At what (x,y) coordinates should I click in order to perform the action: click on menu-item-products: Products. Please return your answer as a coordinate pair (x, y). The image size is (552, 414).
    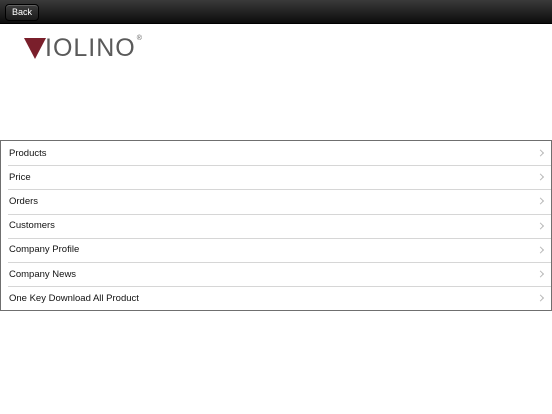
    Looking at the image, I should click on (276, 153).